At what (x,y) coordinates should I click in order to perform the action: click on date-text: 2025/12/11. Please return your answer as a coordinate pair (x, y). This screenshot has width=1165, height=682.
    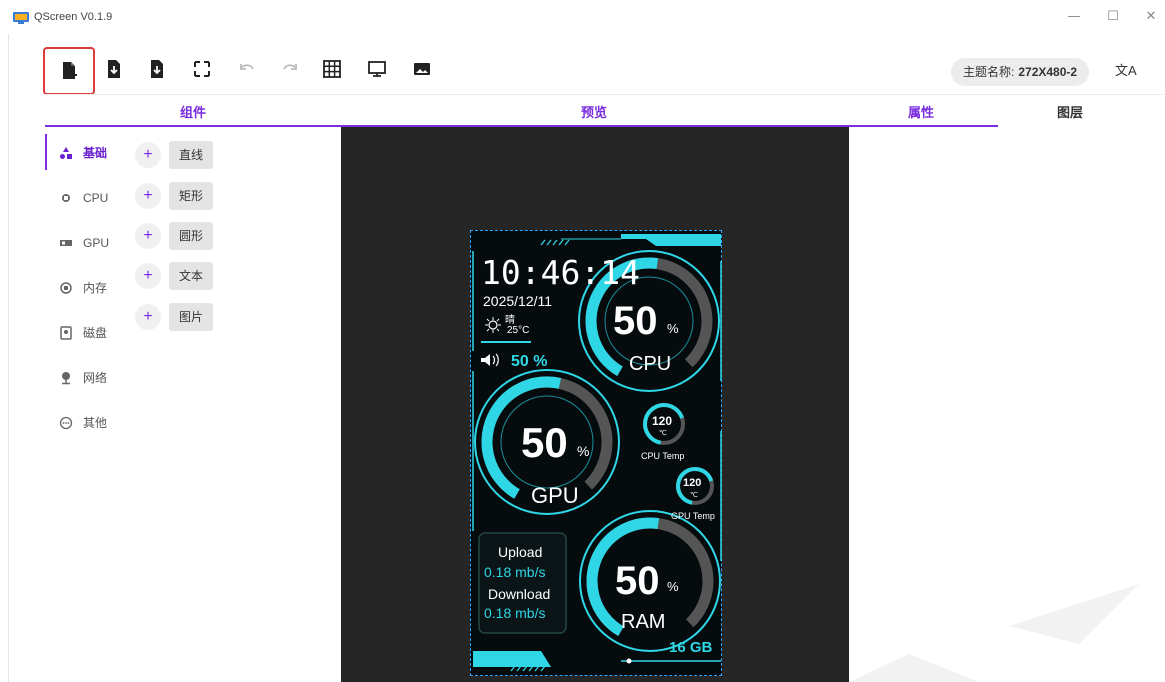
    Looking at the image, I should click on (518, 301).